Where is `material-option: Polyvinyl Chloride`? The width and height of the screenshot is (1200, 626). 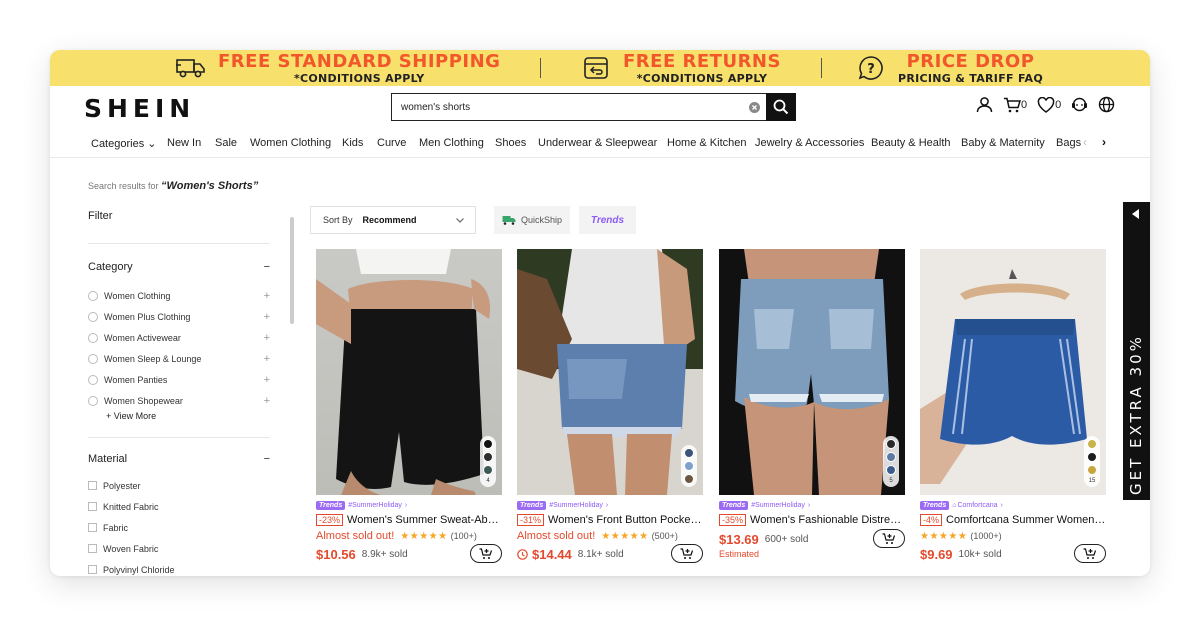
material-option: Polyvinyl Chloride is located at coordinates (179, 567).